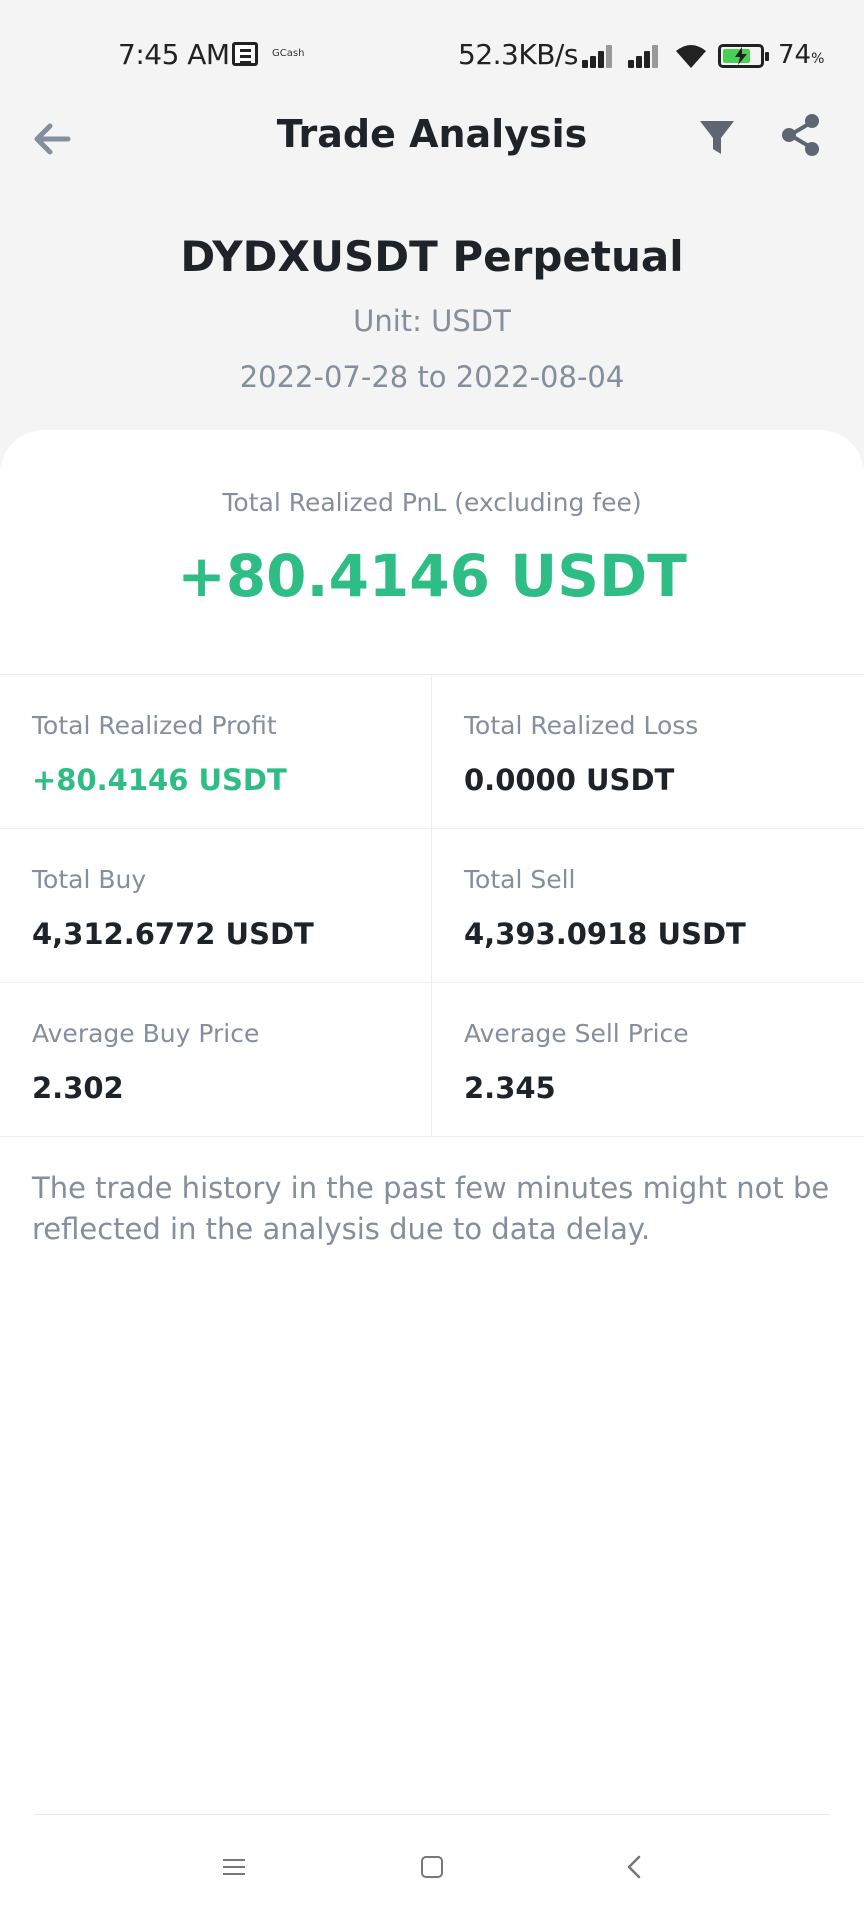 Image resolution: width=864 pixels, height=1920 pixels. Describe the element at coordinates (432, 1814) in the screenshot. I see `nav-divider` at that location.